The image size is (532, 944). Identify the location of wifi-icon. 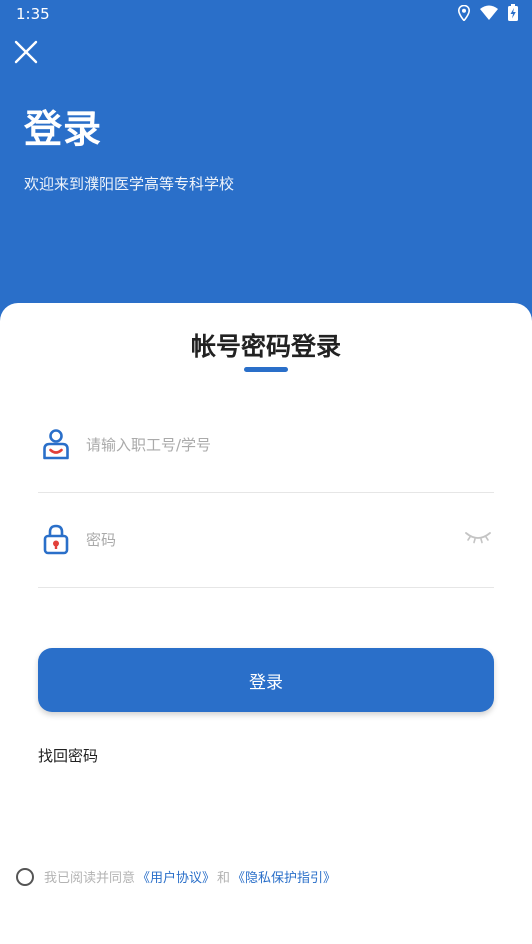
(489, 12).